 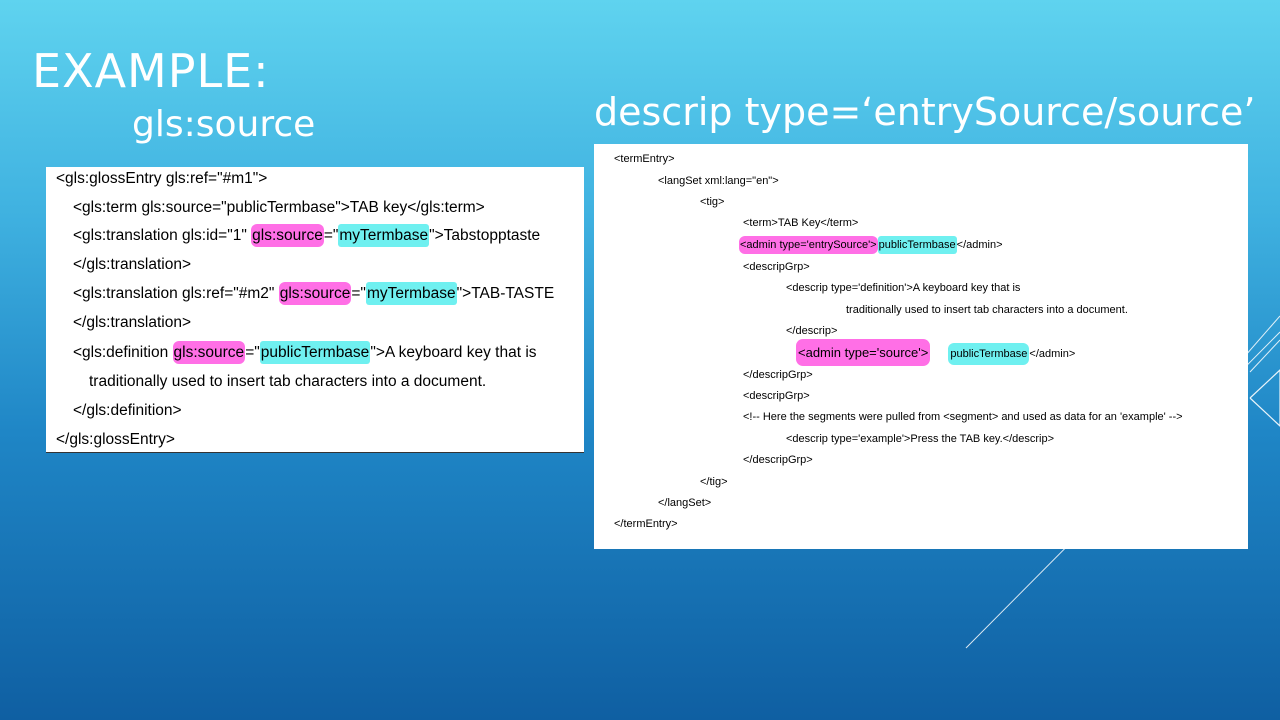 I want to click on right-subtitle: descrip type=‘entrySource/source’, so click(x=925, y=112).